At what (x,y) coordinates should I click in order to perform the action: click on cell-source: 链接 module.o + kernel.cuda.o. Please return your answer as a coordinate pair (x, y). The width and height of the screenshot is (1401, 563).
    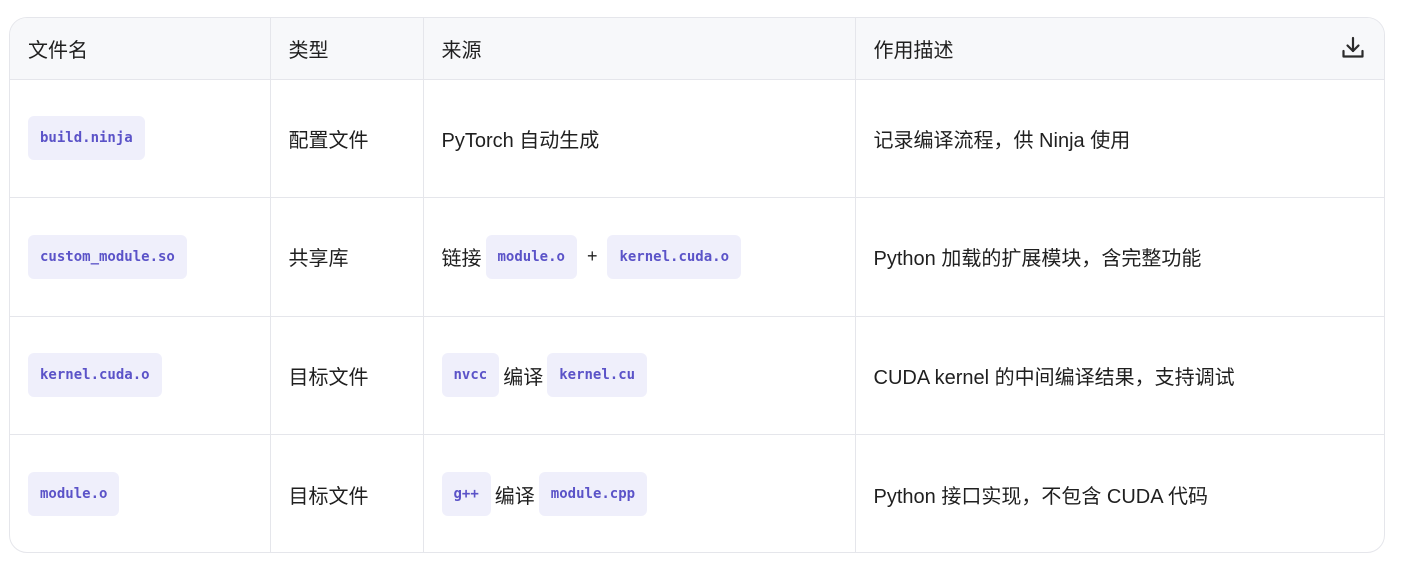
    Looking at the image, I should click on (639, 257).